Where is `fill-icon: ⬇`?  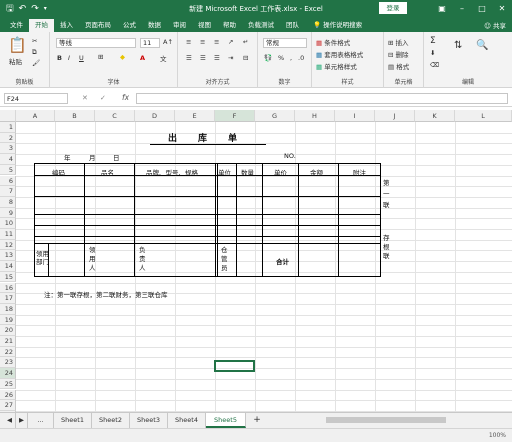
fill-icon: ⬇ is located at coordinates (432, 53).